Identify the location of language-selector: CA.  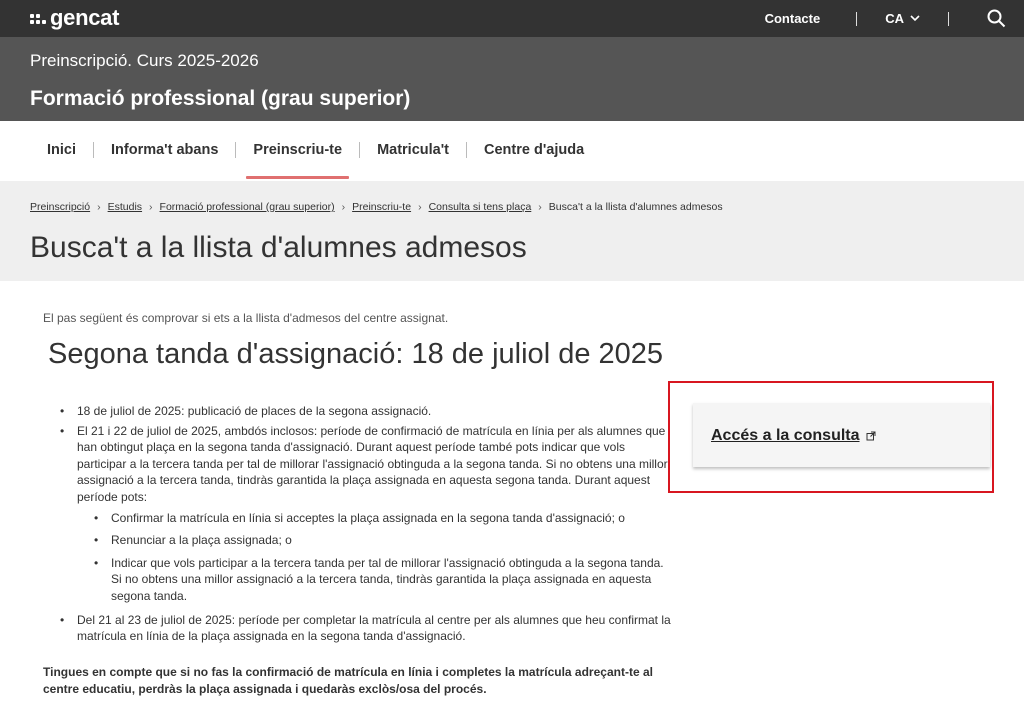
(902, 18).